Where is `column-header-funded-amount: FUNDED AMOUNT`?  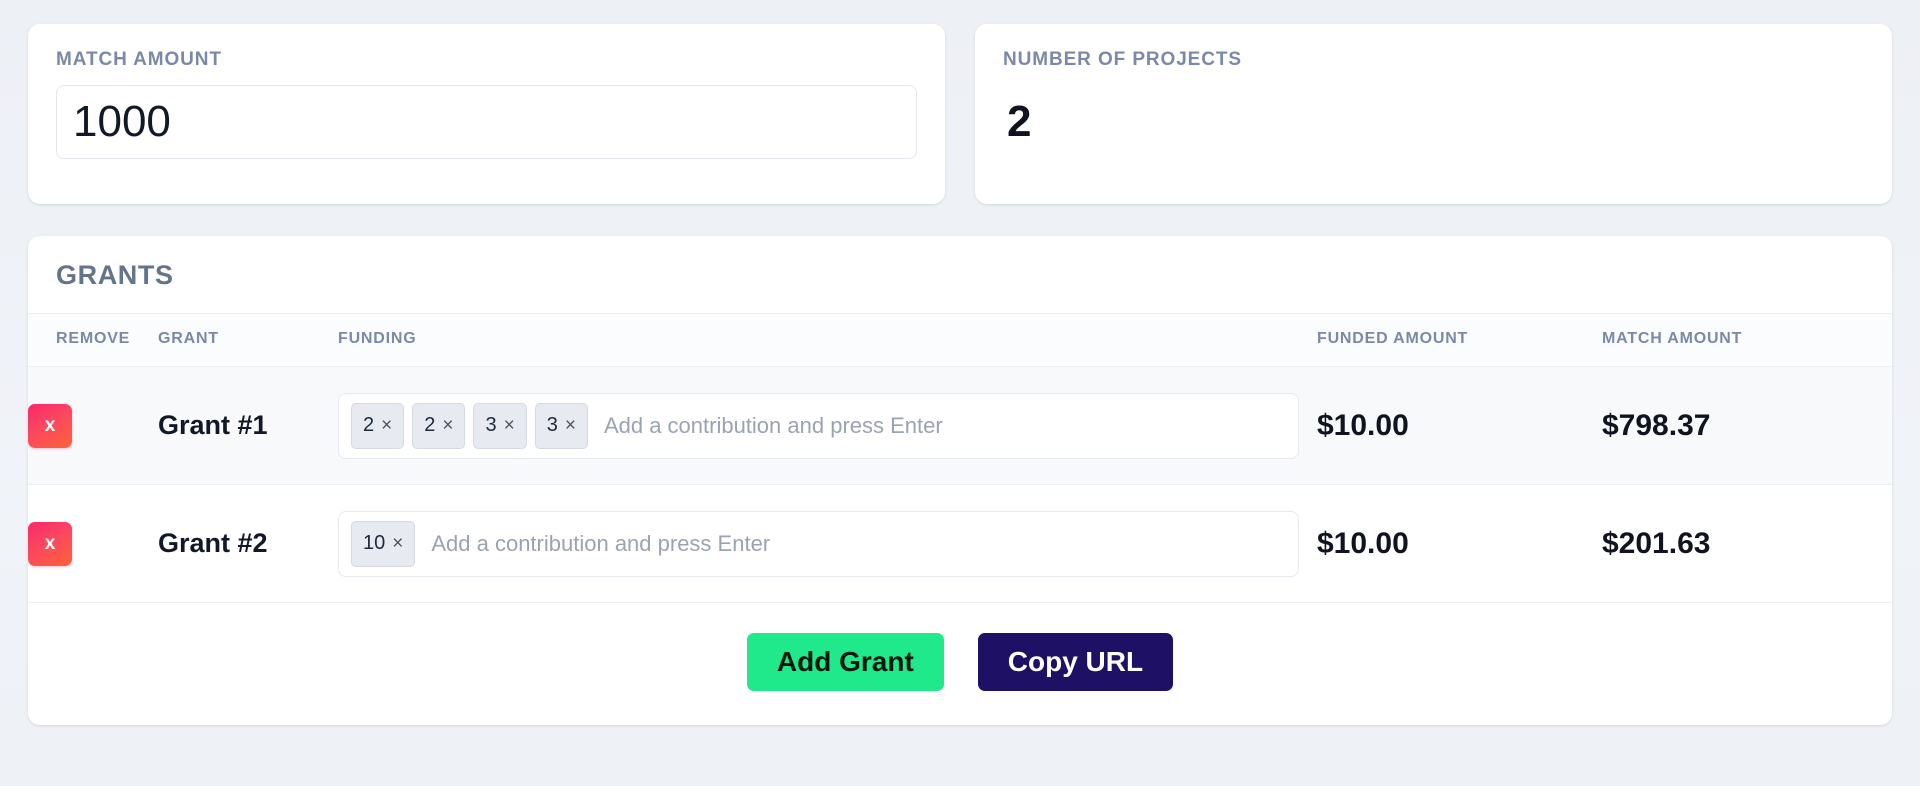 column-header-funded-amount: FUNDED AMOUNT is located at coordinates (1459, 340).